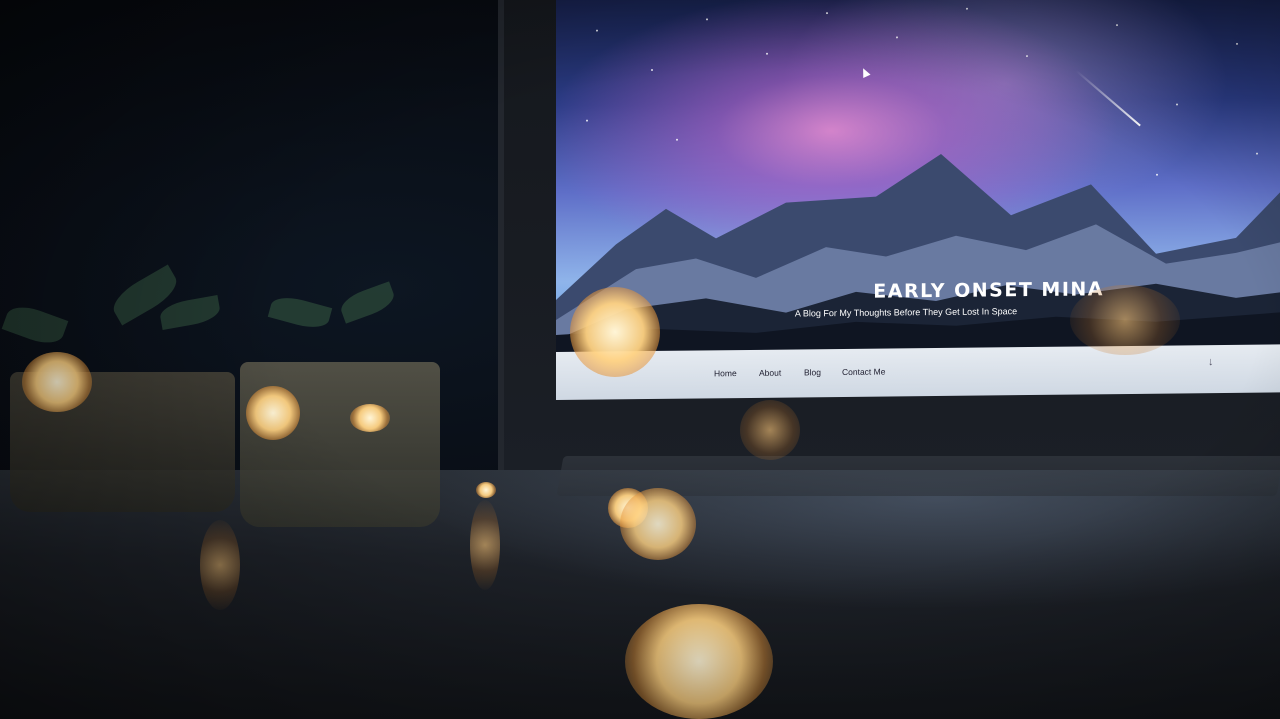 Image resolution: width=1280 pixels, height=719 pixels. What do you see at coordinates (725, 373) in the screenshot?
I see `nav-home-link: Home` at bounding box center [725, 373].